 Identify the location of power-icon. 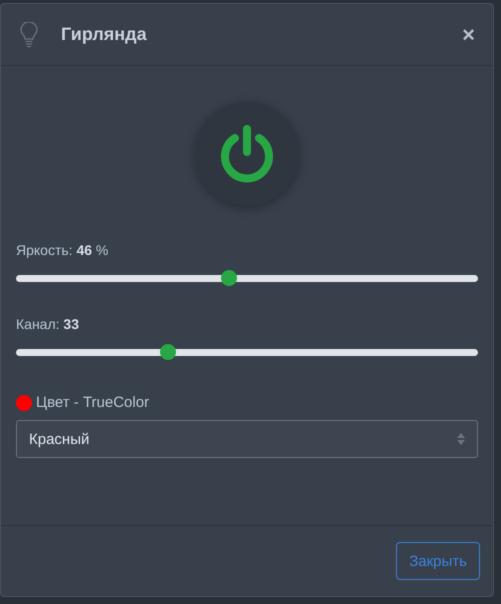
(247, 154).